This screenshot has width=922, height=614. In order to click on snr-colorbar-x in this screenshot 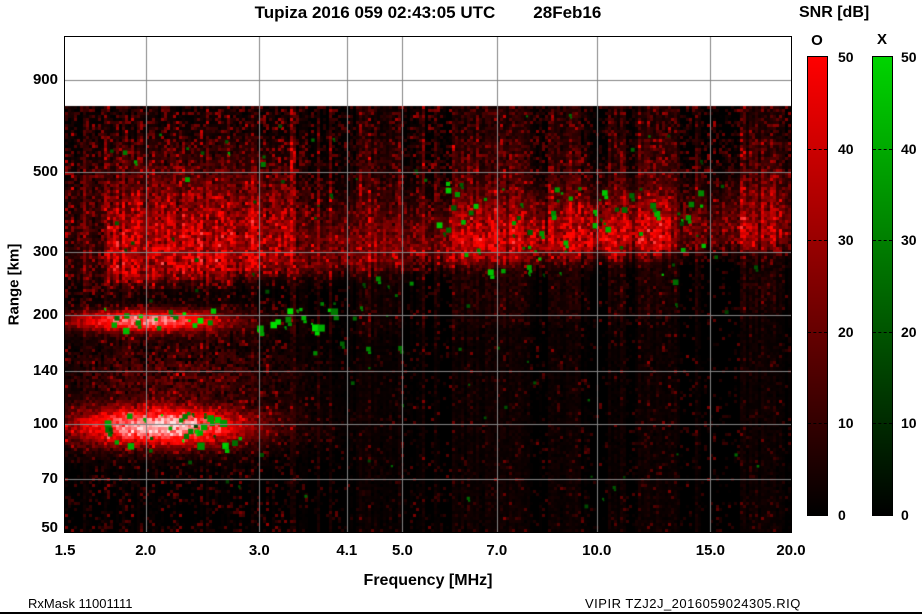, I will do `click(882, 286)`.